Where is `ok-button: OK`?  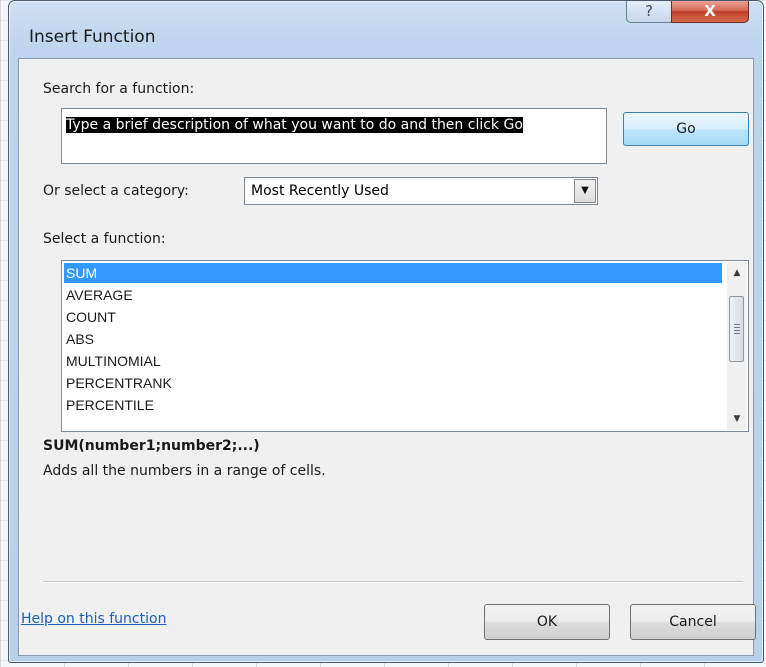 ok-button: OK is located at coordinates (547, 622).